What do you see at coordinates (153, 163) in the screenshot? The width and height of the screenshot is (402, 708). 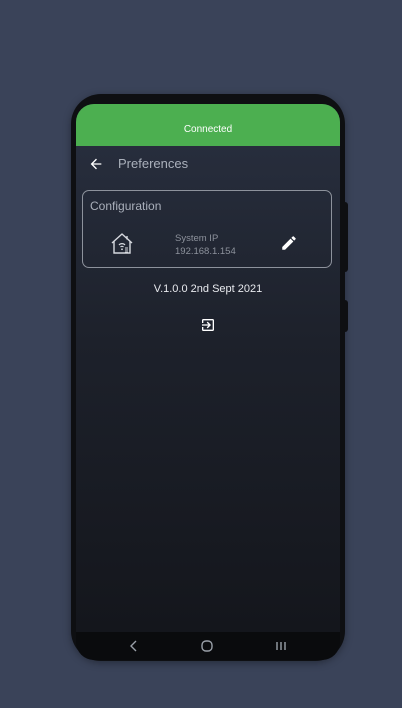 I see `page-title: Preferences` at bounding box center [153, 163].